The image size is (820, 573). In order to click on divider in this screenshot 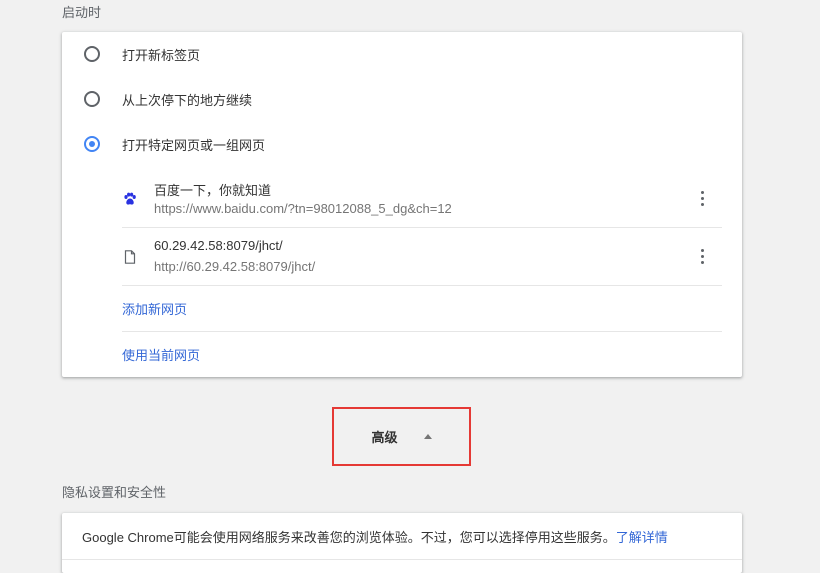, I will do `click(402, 559)`.